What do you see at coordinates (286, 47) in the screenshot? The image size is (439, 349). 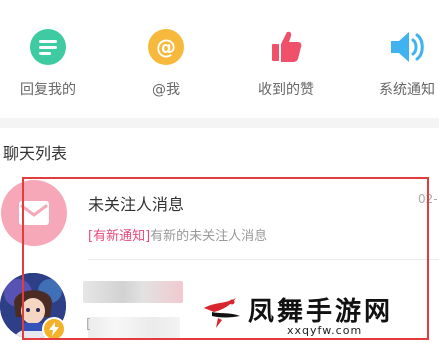 I see `thumbs-up-icon` at bounding box center [286, 47].